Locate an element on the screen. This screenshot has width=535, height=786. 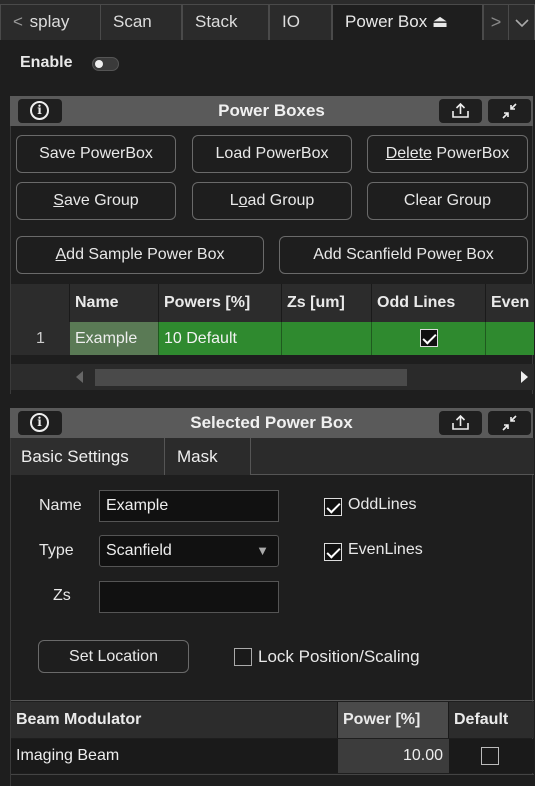
scrollbar-thumb is located at coordinates (251, 377).